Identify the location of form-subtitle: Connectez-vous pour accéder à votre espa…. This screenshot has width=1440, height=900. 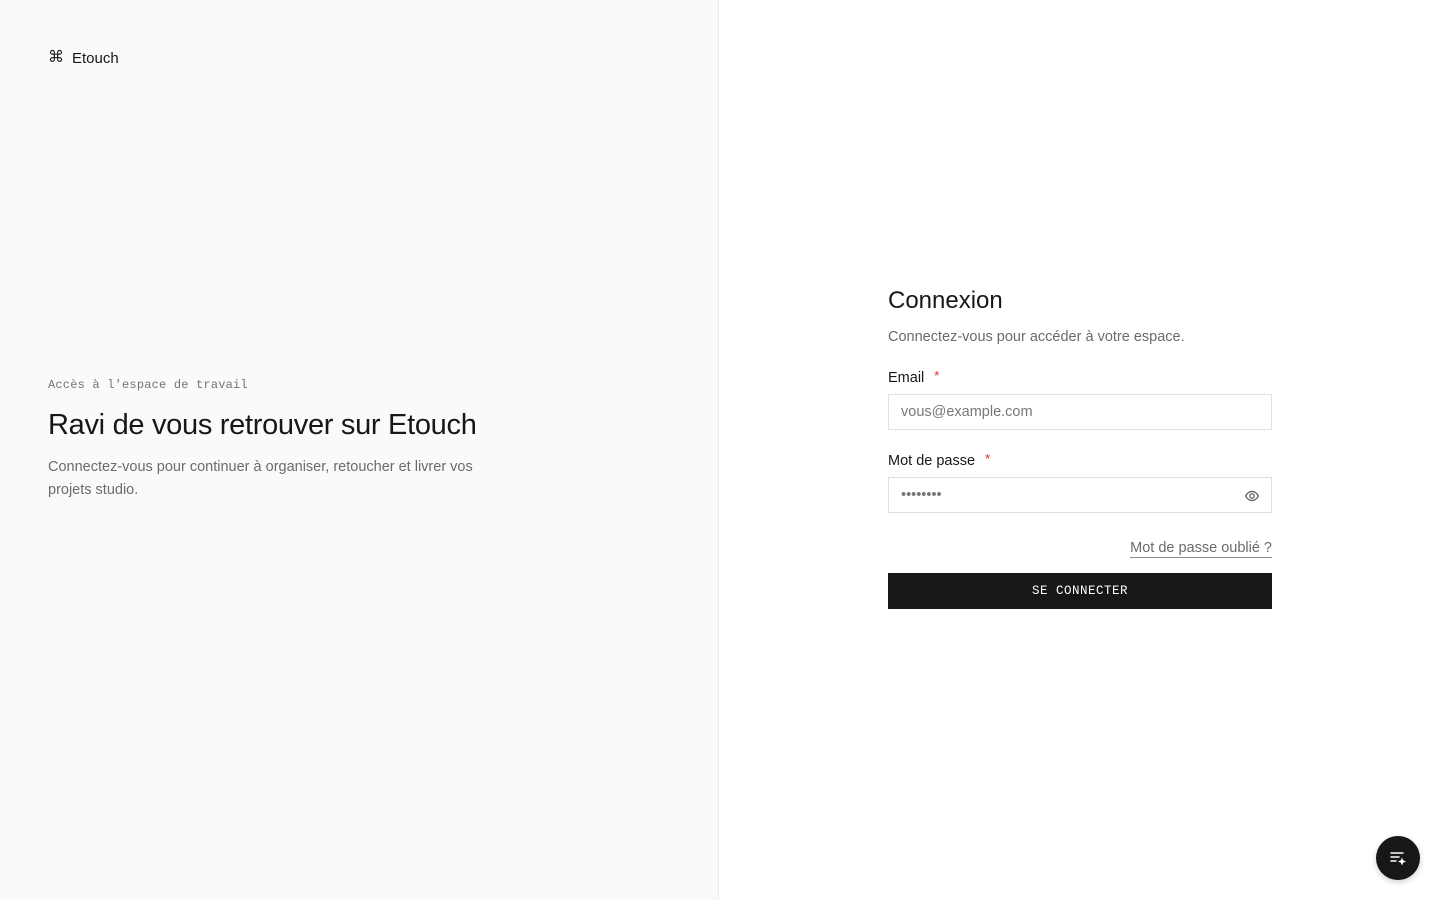
(1036, 337).